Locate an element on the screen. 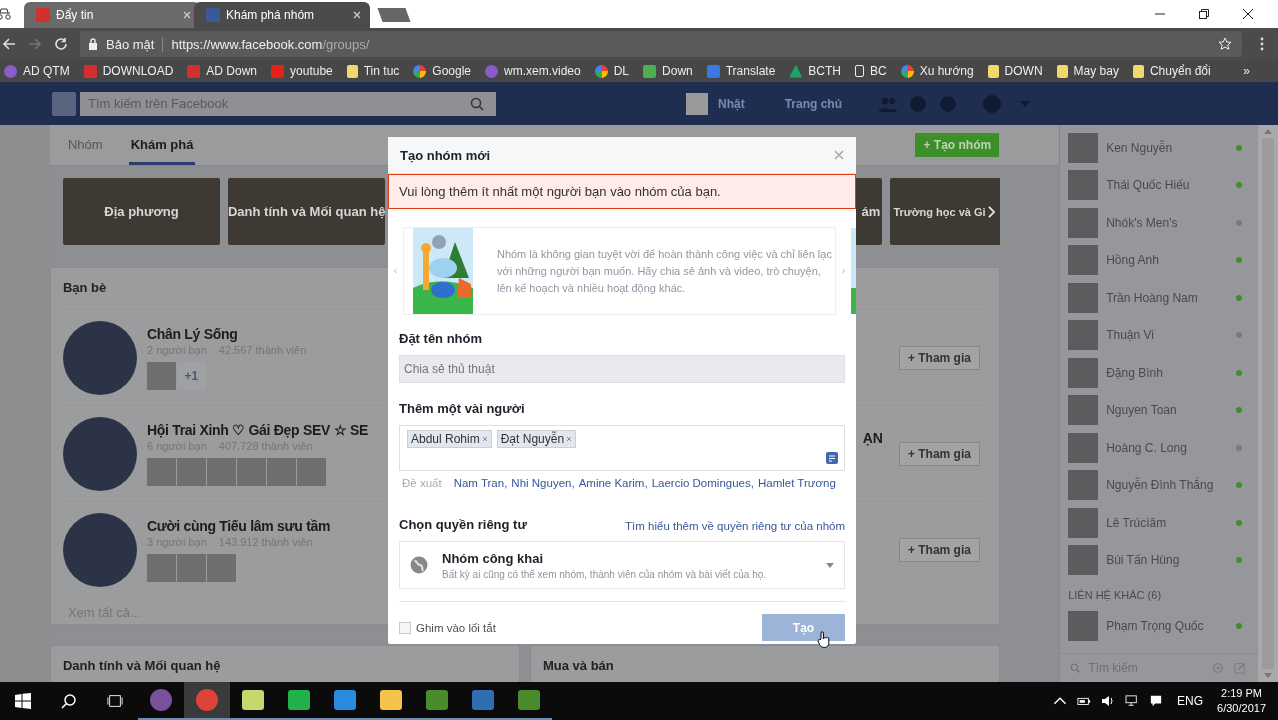  person-token: Đạt Nguyễn is located at coordinates (536, 439).